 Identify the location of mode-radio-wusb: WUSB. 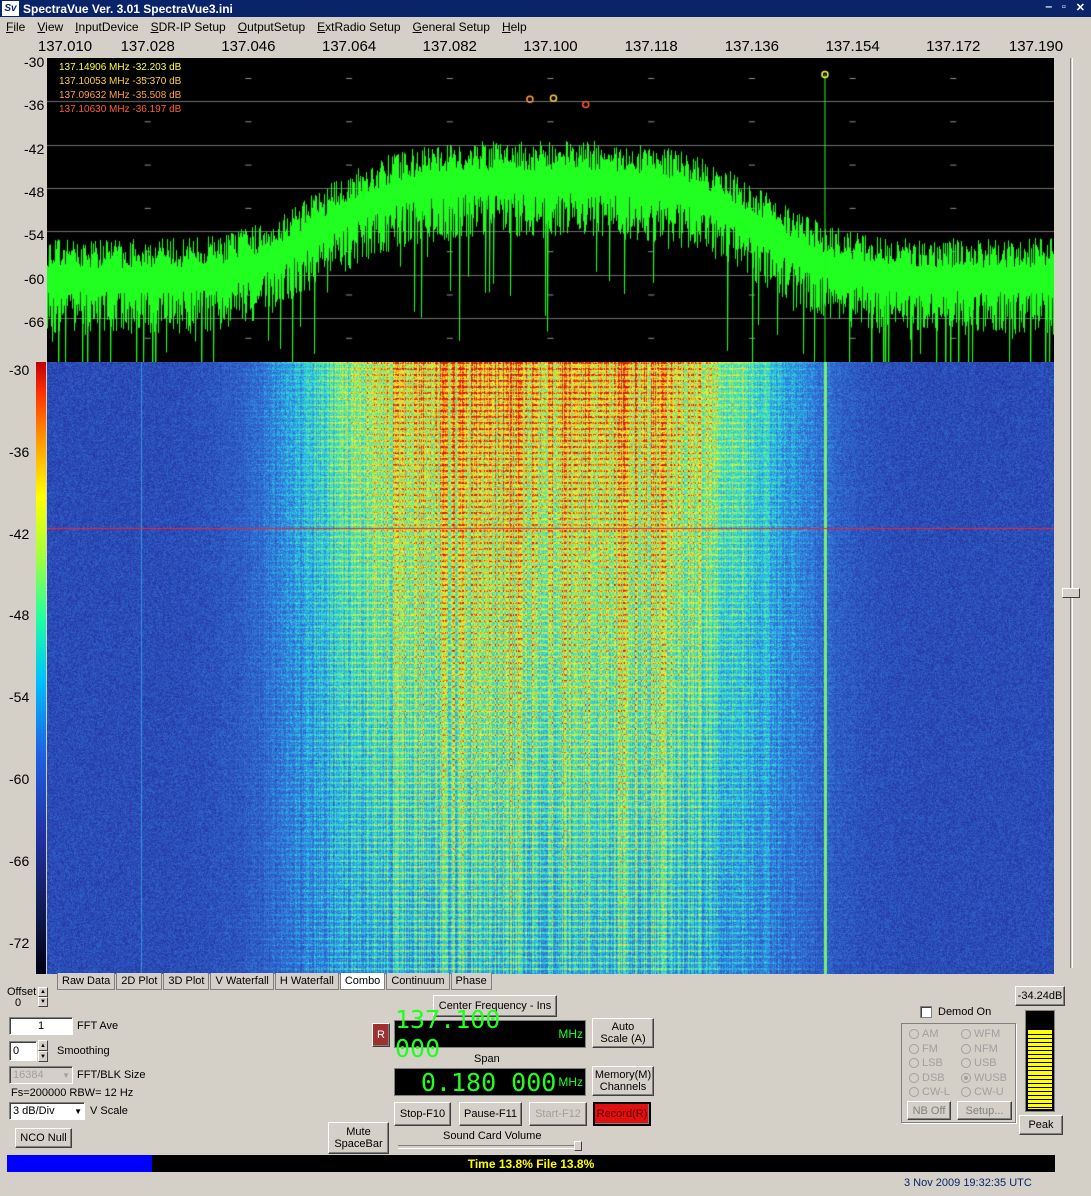
(984, 1078).